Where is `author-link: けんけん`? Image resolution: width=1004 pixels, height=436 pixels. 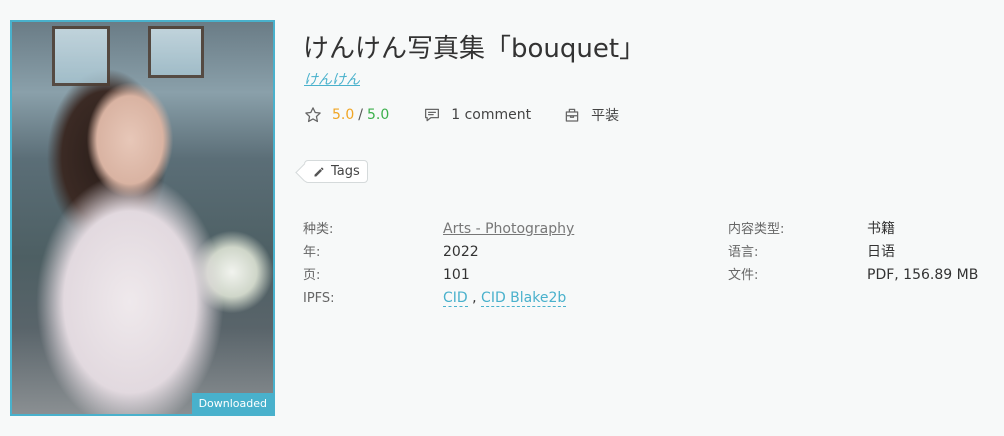 author-link: けんけん is located at coordinates (332, 79).